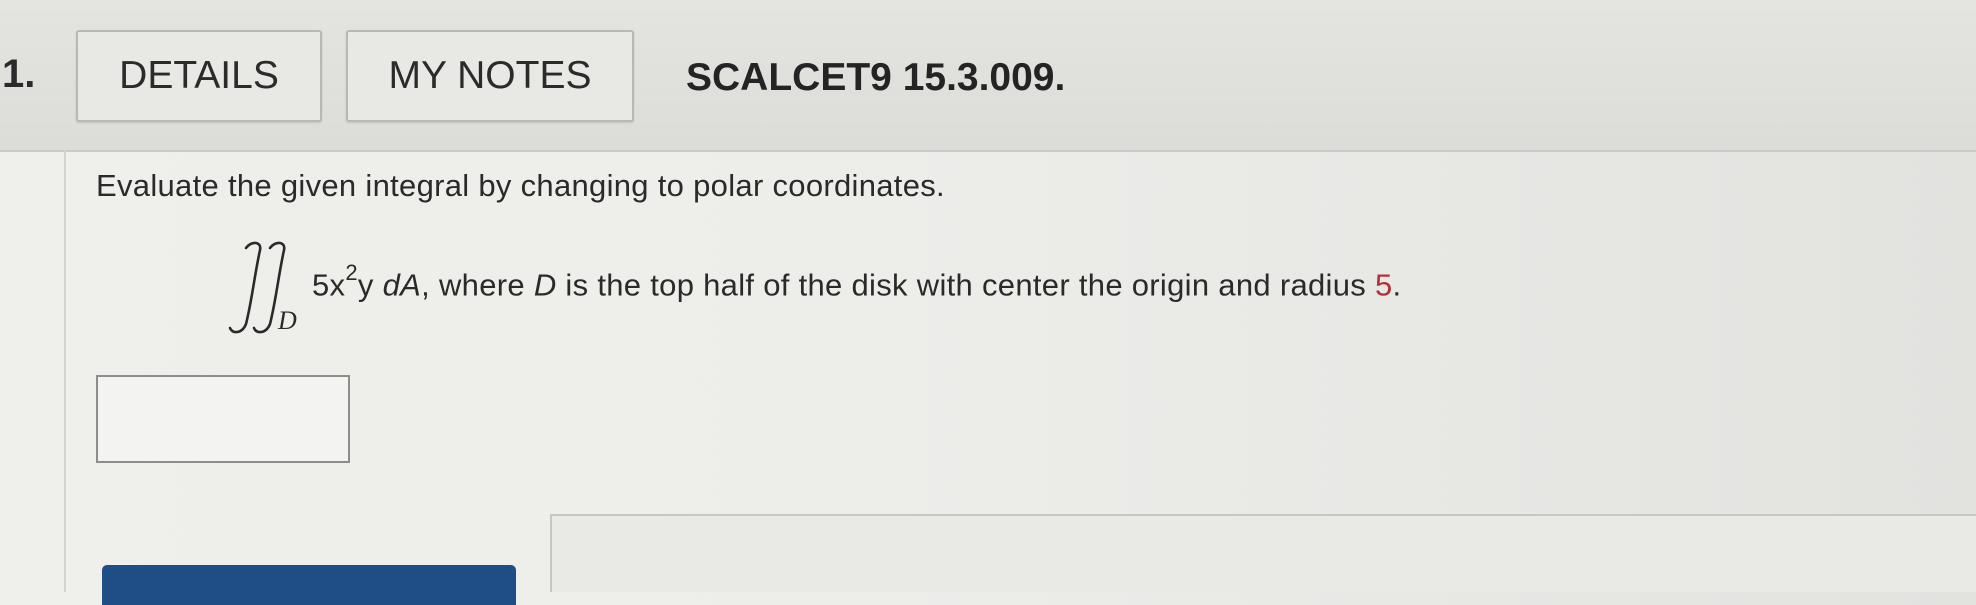 This screenshot has height=605, width=1976. What do you see at coordinates (1383, 285) in the screenshot?
I see `radius-value: 5` at bounding box center [1383, 285].